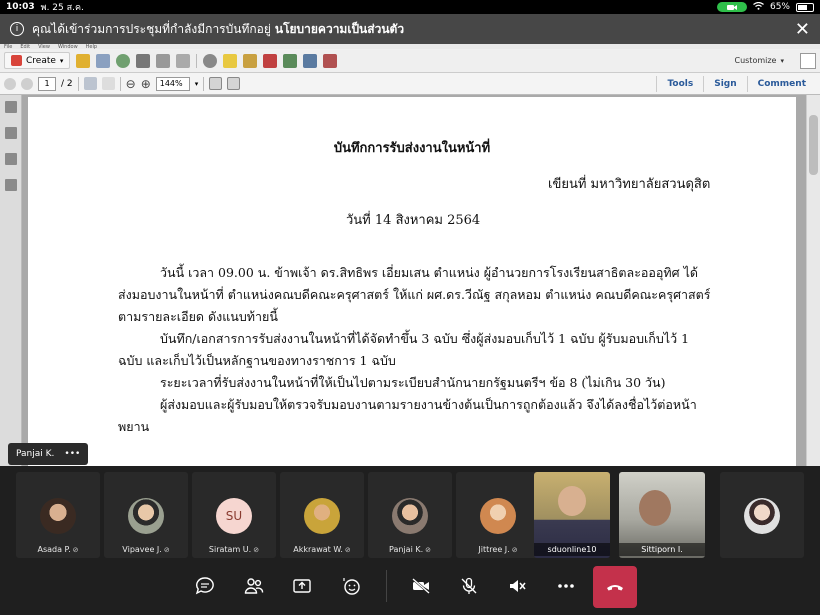 The width and height of the screenshot is (820, 615). I want to click on privacy-policy-link: นโยบายความเป็นส่วนตัว, so click(339, 29).